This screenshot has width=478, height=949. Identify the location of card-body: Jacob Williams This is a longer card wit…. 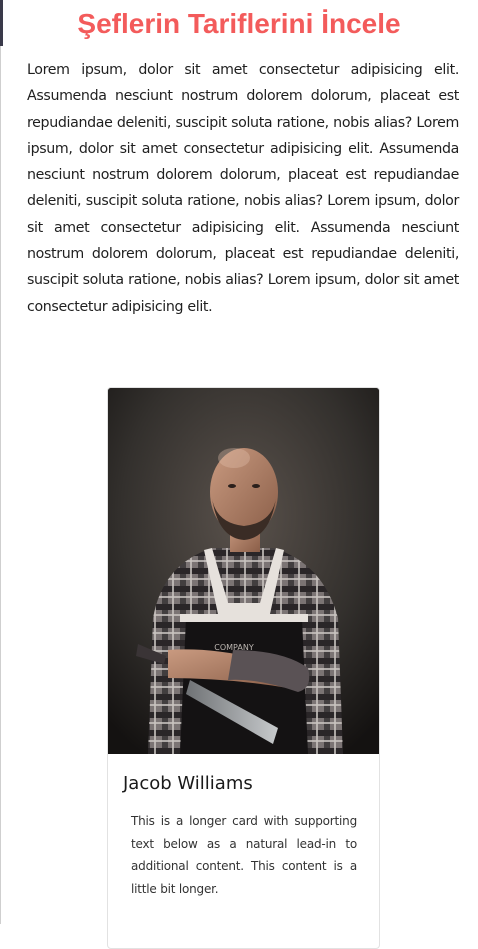
(243, 827).